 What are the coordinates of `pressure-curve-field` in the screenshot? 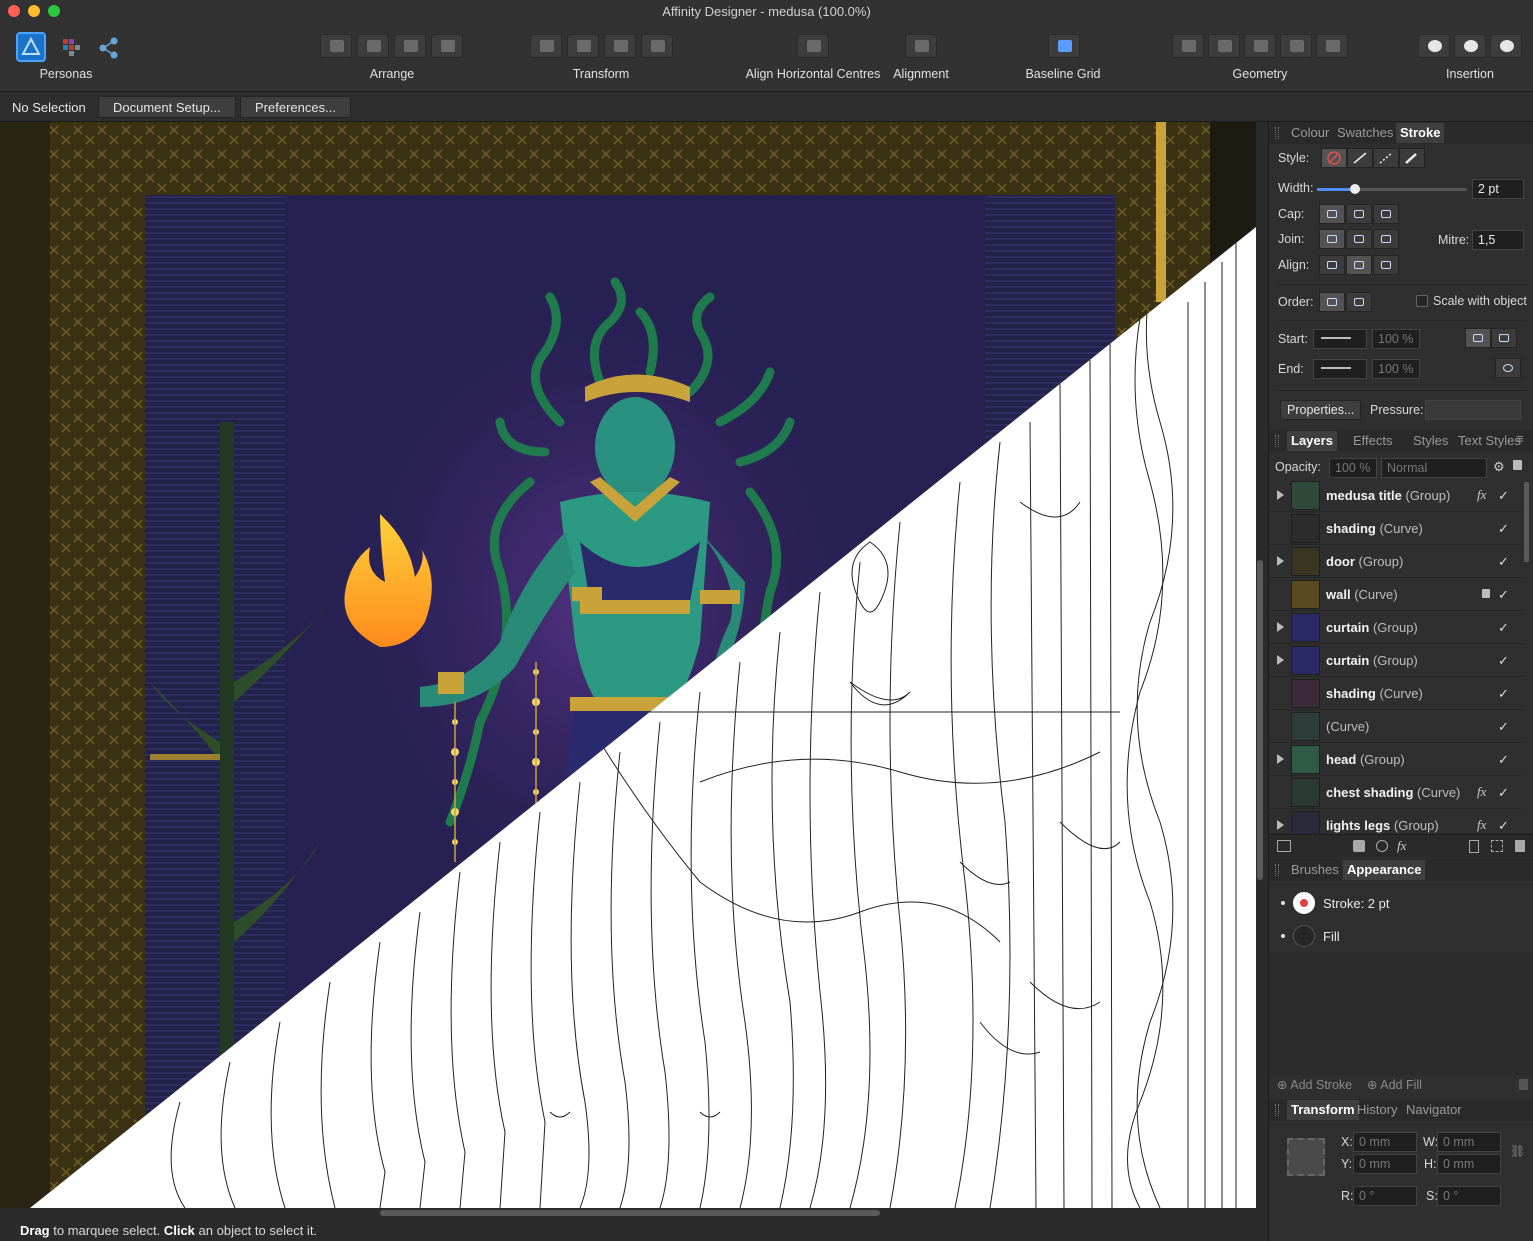 It's located at (1473, 410).